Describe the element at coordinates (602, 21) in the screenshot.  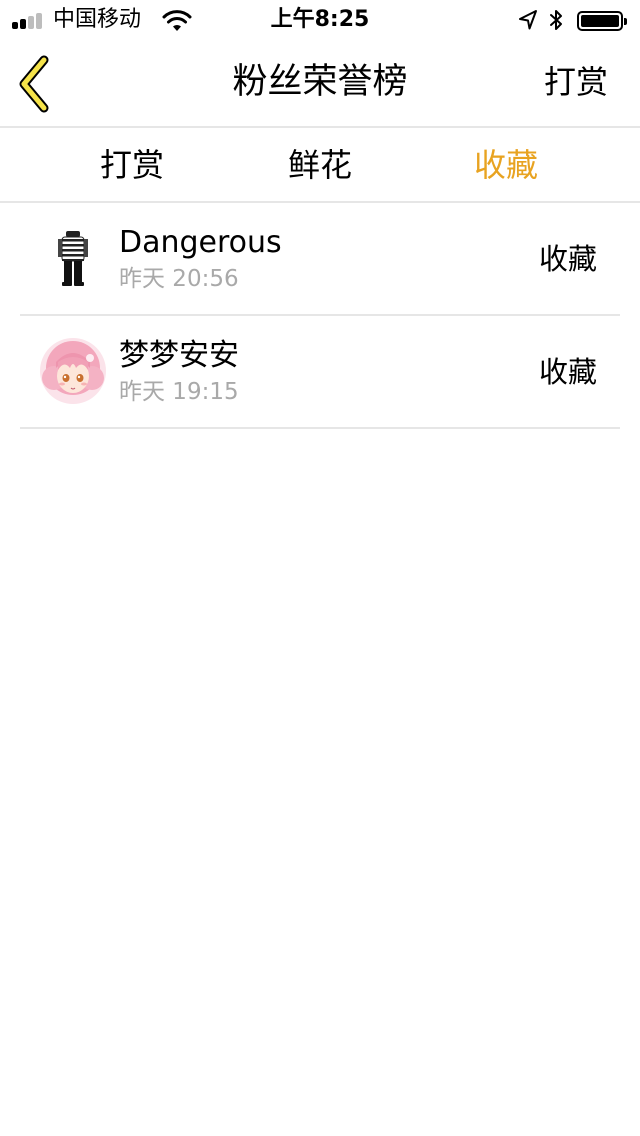
I see `battery-icon` at that location.